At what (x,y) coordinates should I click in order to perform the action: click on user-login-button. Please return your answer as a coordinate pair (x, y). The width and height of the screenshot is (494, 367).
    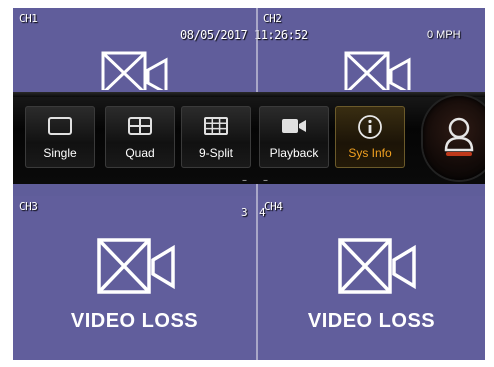
    Looking at the image, I should click on (454, 138).